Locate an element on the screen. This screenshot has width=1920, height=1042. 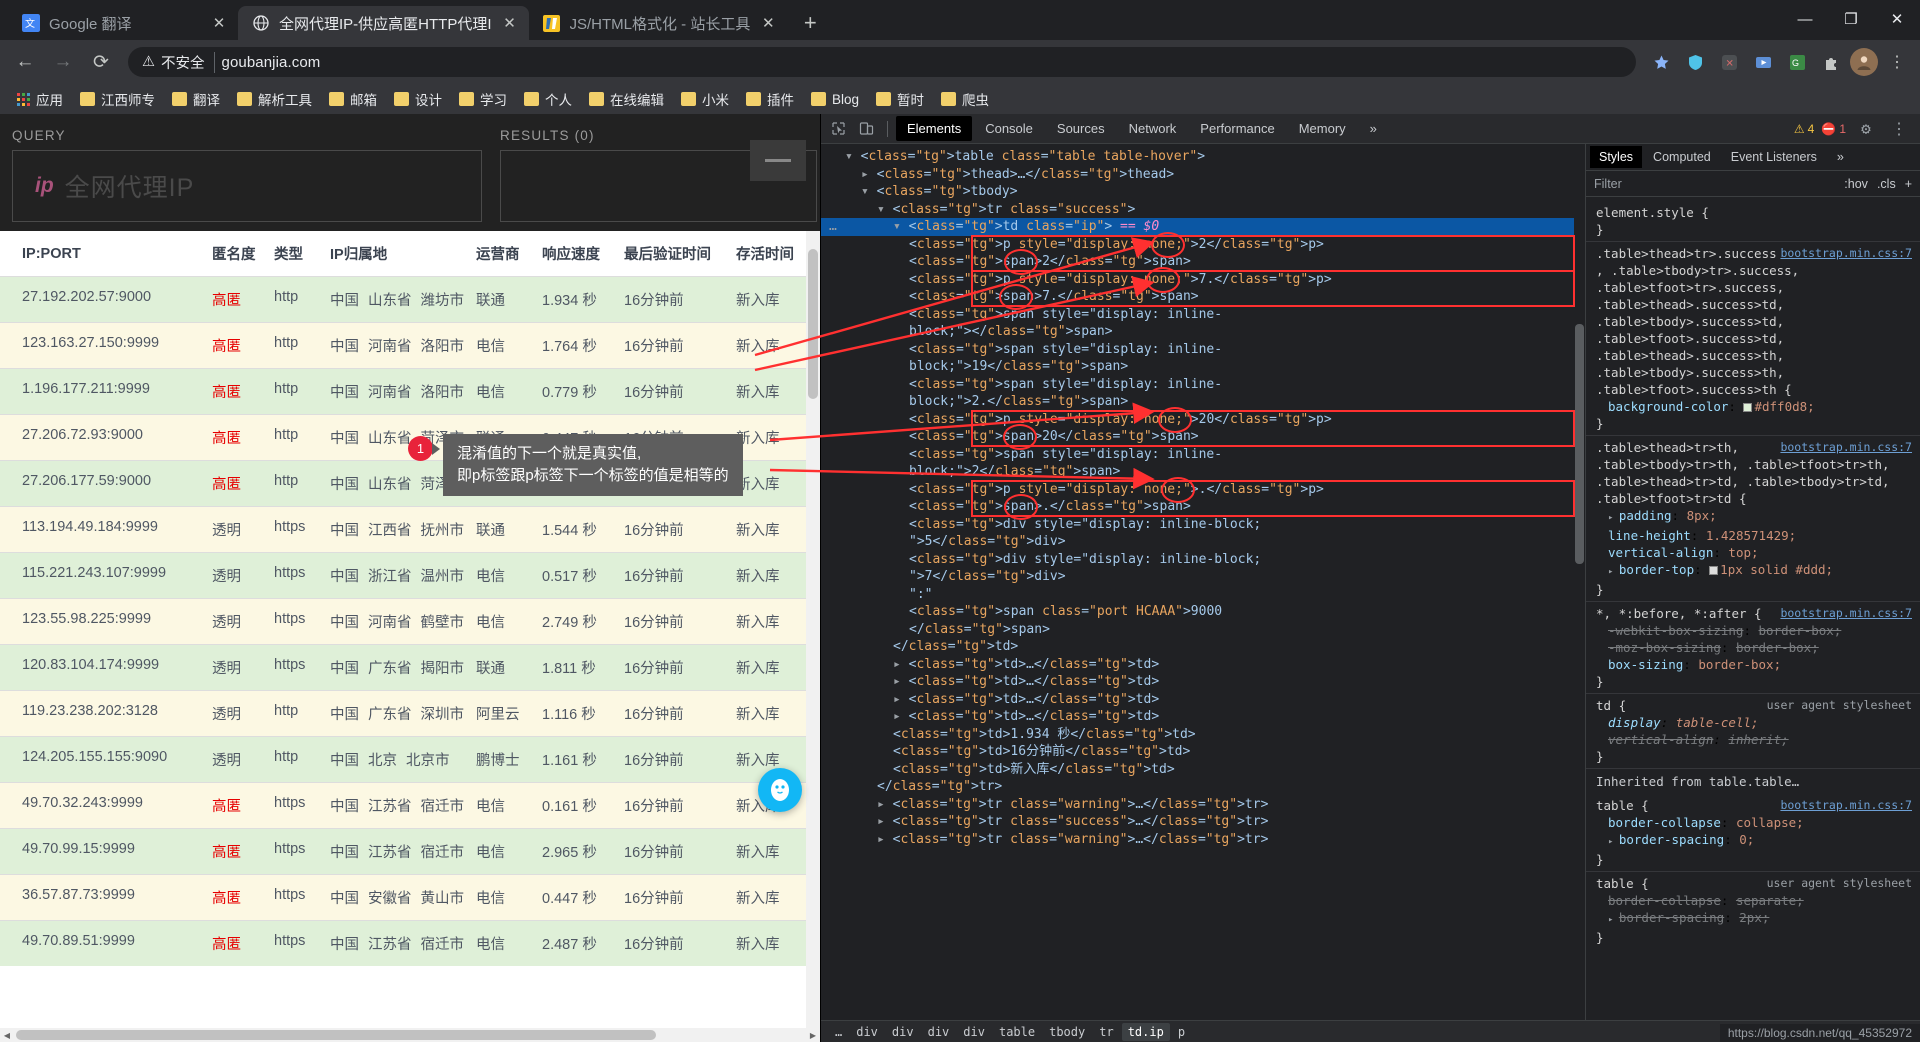
dom-node-line: ▾ <class="tg">tr class="success"> is located at coordinates (1203, 210).